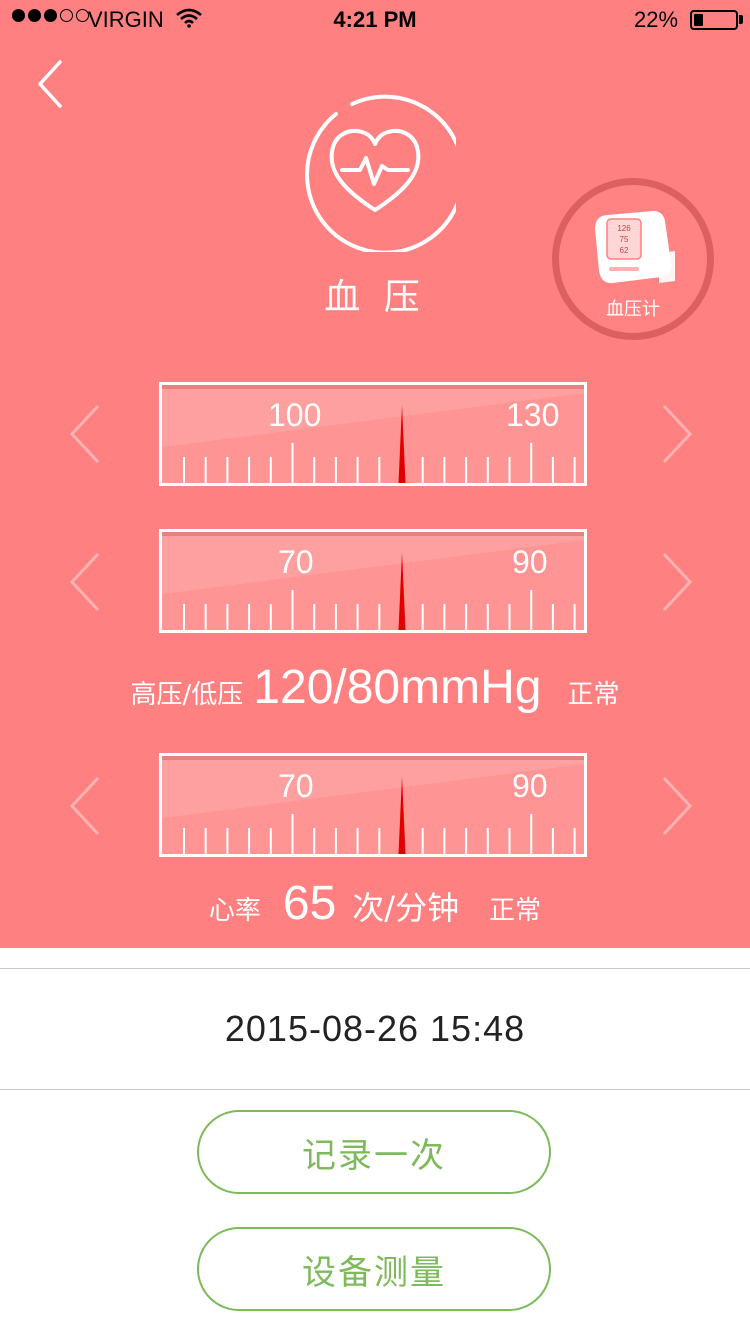 This screenshot has width=750, height=1334. Describe the element at coordinates (380, 173) in the screenshot. I see `heart-pulse-icon` at that location.